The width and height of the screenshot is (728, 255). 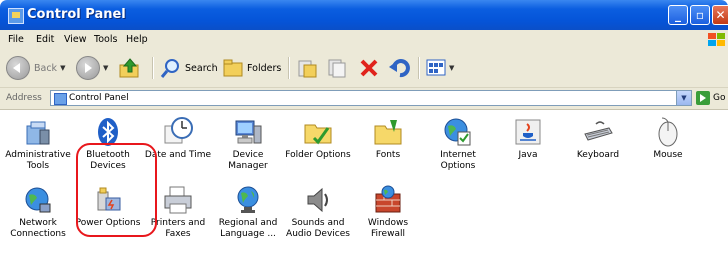 I want to click on item-label: Network Connections, so click(x=38, y=228).